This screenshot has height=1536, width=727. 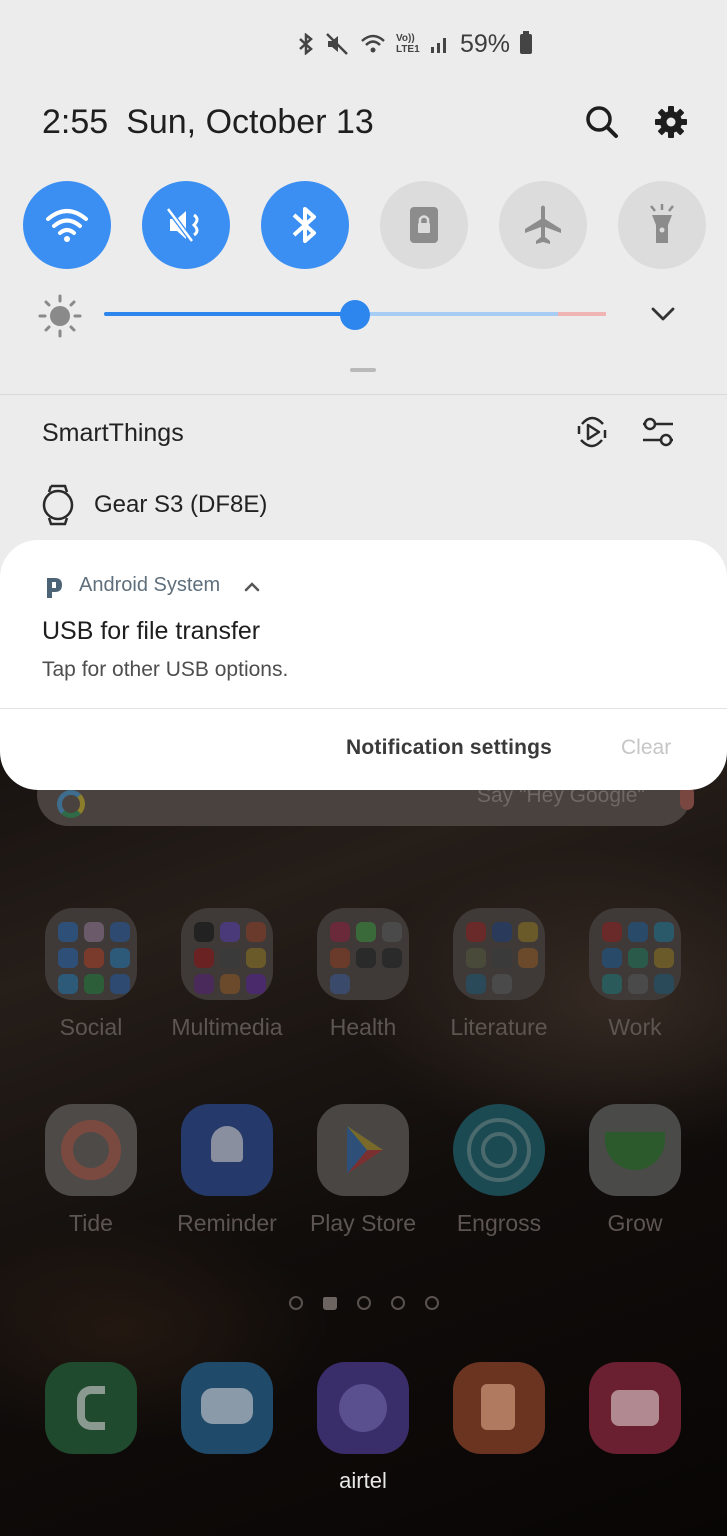 I want to click on portrait-lock-icon, so click(x=424, y=225).